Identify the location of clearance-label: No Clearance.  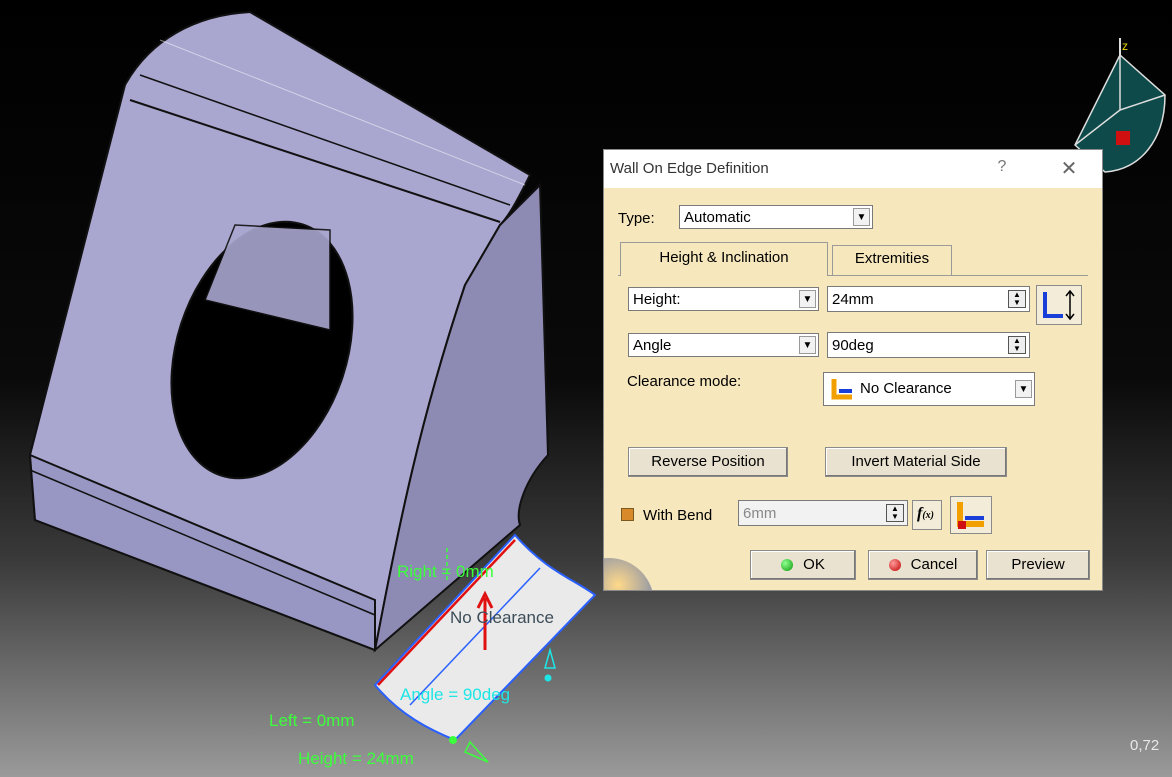
(502, 618).